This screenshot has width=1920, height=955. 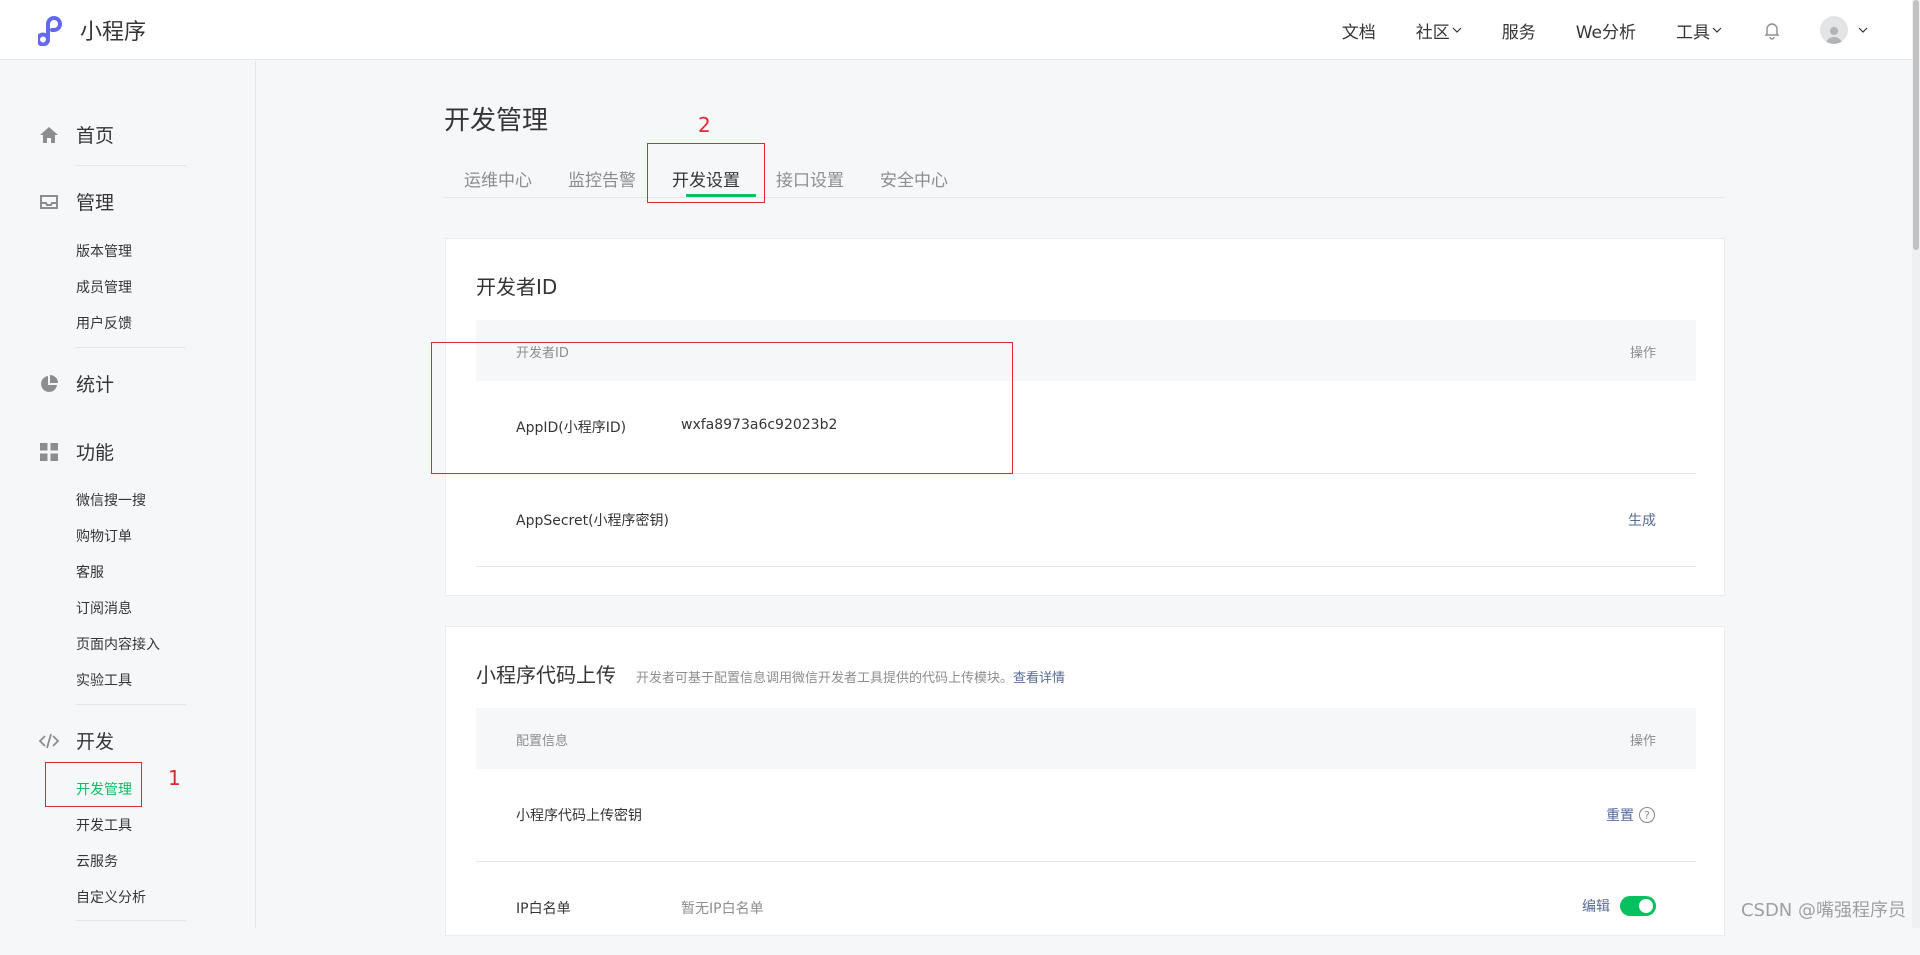 I want to click on bell-icon, so click(x=1772, y=30).